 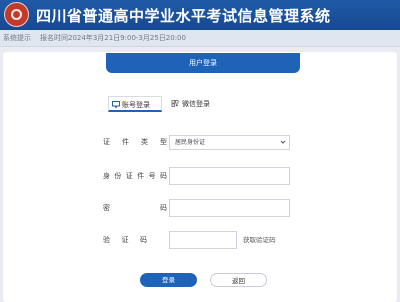 I want to click on tab-account-login: 账号登录, so click(x=135, y=104).